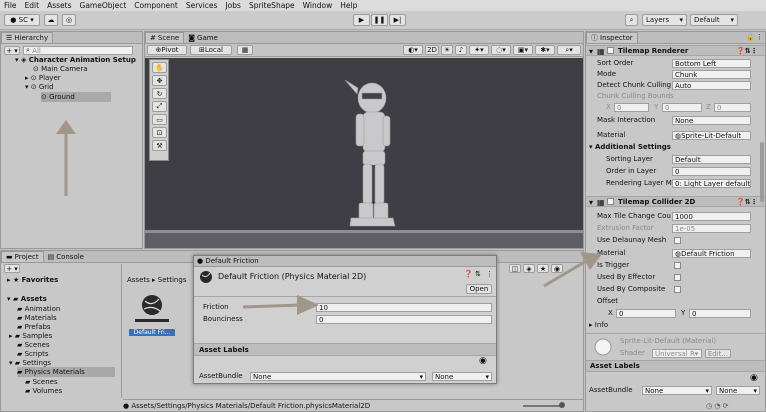  I want to click on tilemap-renderer-header: ▾ ▦ Tilemap Renderer ❓⇅⋮, so click(675, 50).